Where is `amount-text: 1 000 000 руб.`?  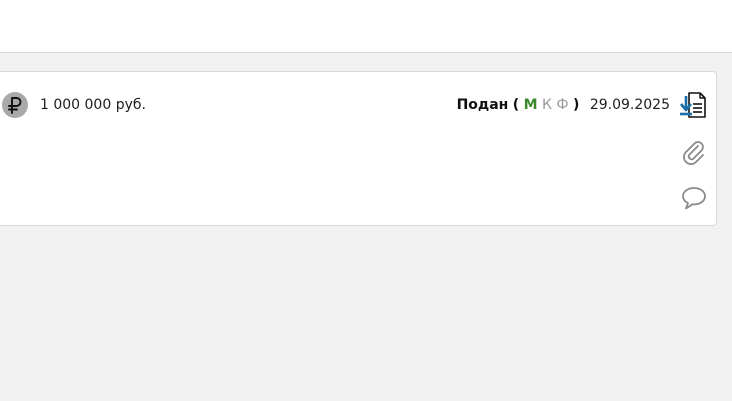
amount-text: 1 000 000 руб. is located at coordinates (93, 105).